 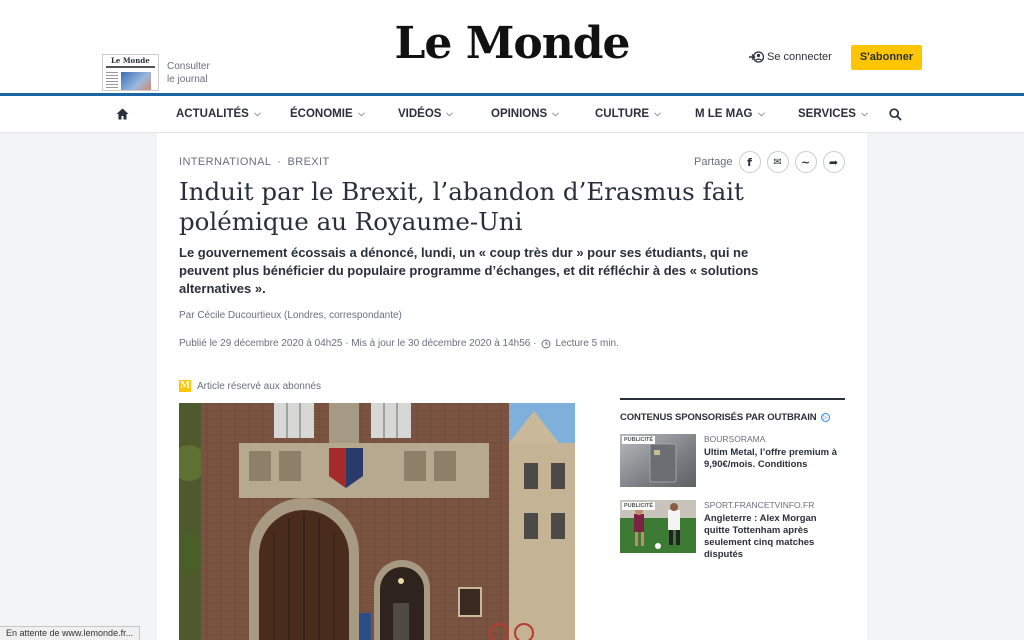 What do you see at coordinates (259, 386) in the screenshot?
I see `subscriber-only-label: Article réservé aux abonnés` at bounding box center [259, 386].